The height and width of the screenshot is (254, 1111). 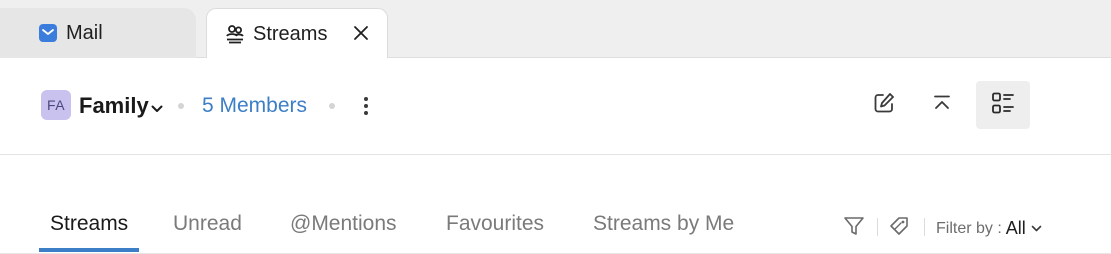 What do you see at coordinates (969, 228) in the screenshot?
I see `filter-by-label: Filter by :` at bounding box center [969, 228].